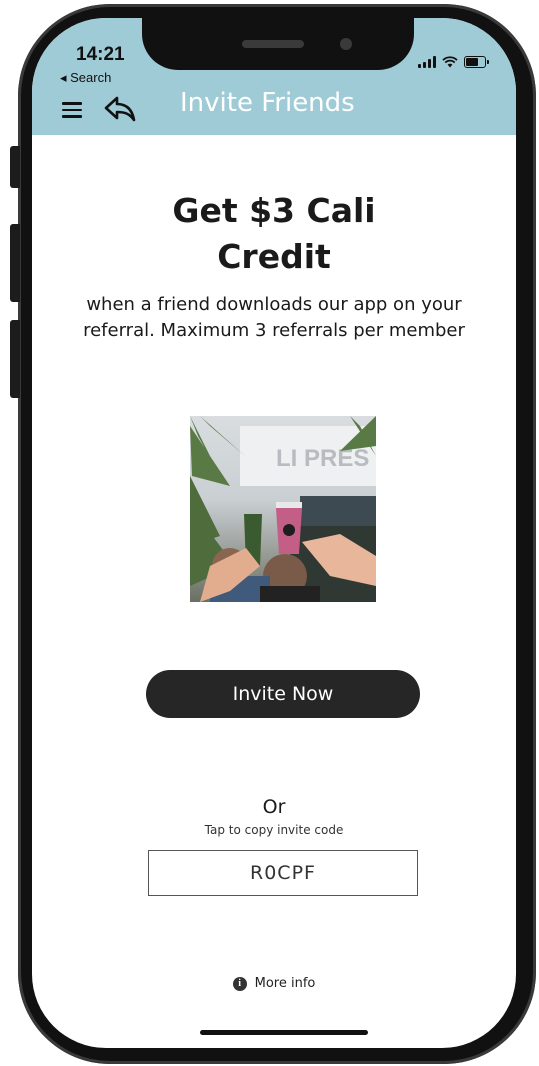  I want to click on copy-code-hint: Tap to copy invite code, so click(274, 830).